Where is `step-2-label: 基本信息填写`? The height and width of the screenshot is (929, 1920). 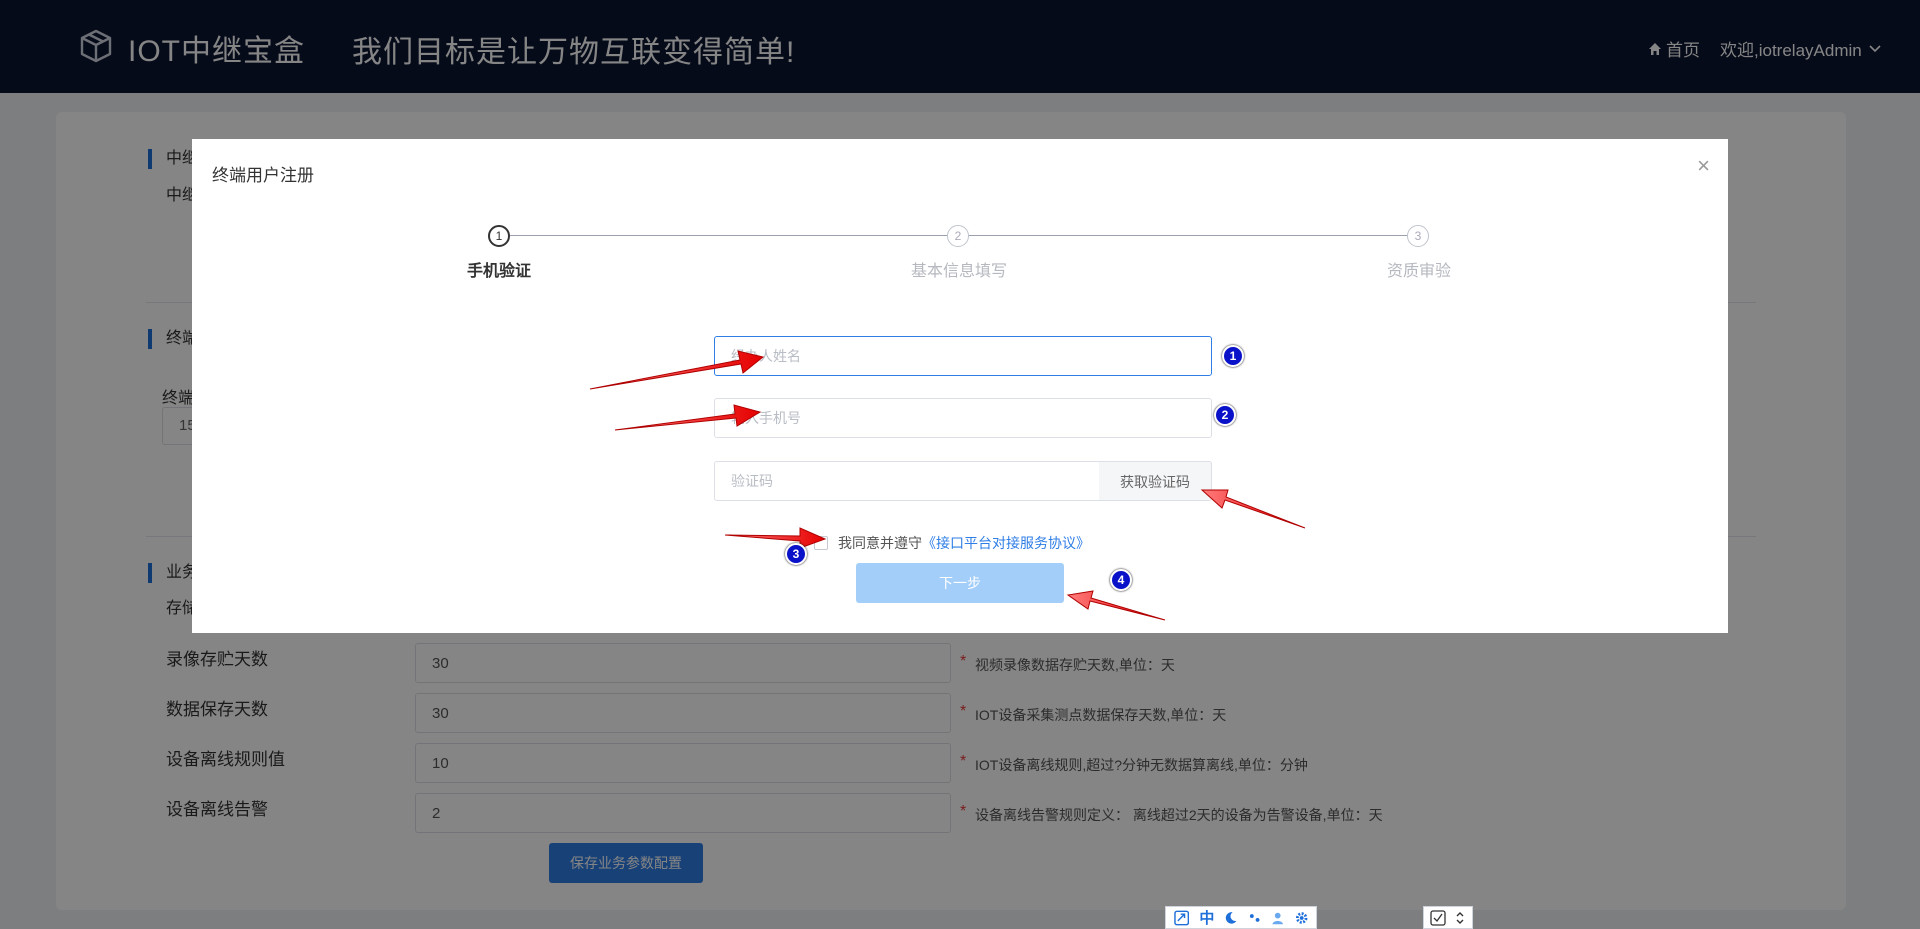 step-2-label: 基本信息填写 is located at coordinates (959, 271).